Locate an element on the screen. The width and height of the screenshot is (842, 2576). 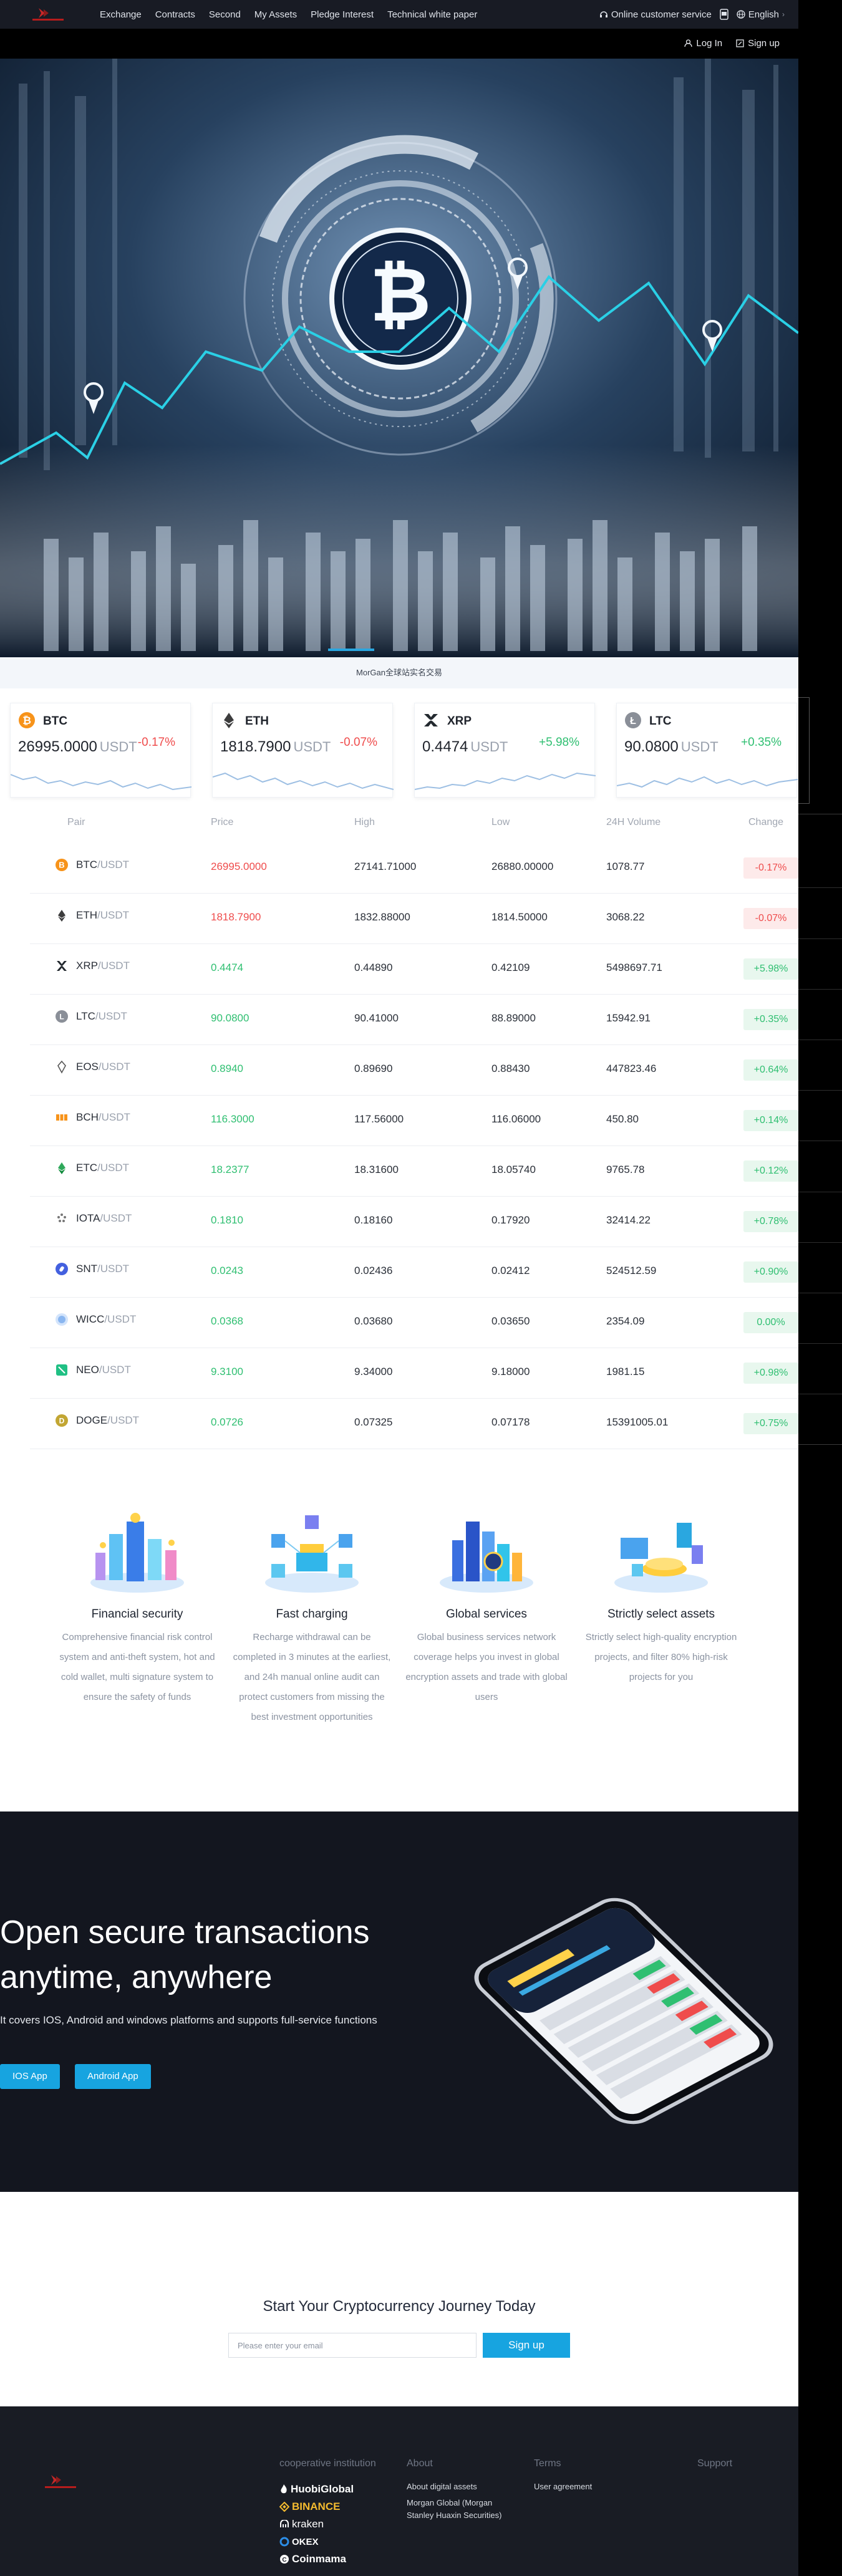
col-pair: Pair is located at coordinates (76, 822).